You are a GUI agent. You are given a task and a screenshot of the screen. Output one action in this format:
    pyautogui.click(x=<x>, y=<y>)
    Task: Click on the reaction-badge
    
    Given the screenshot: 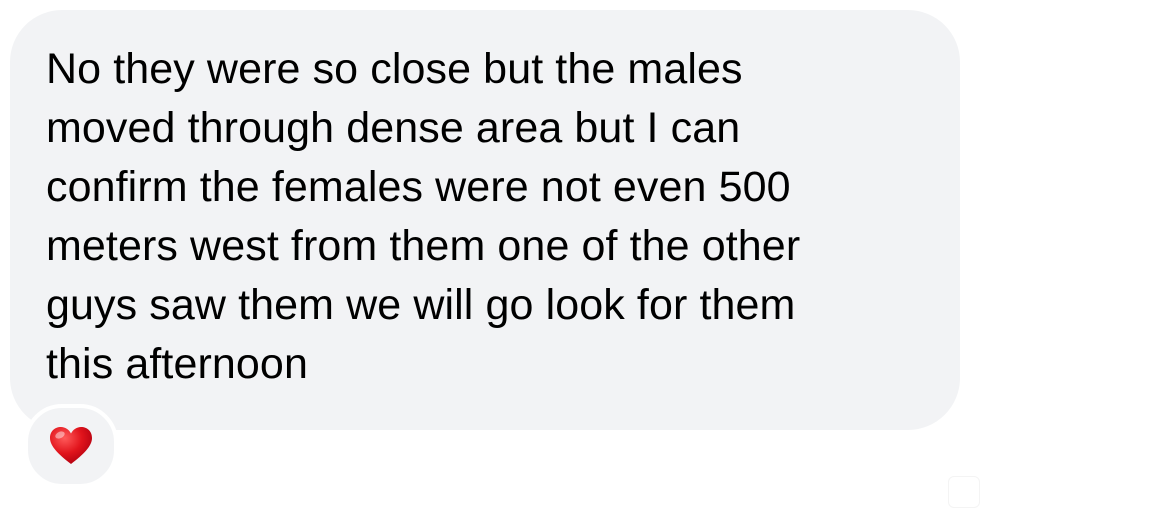 What is the action you would take?
    pyautogui.click(x=71, y=446)
    